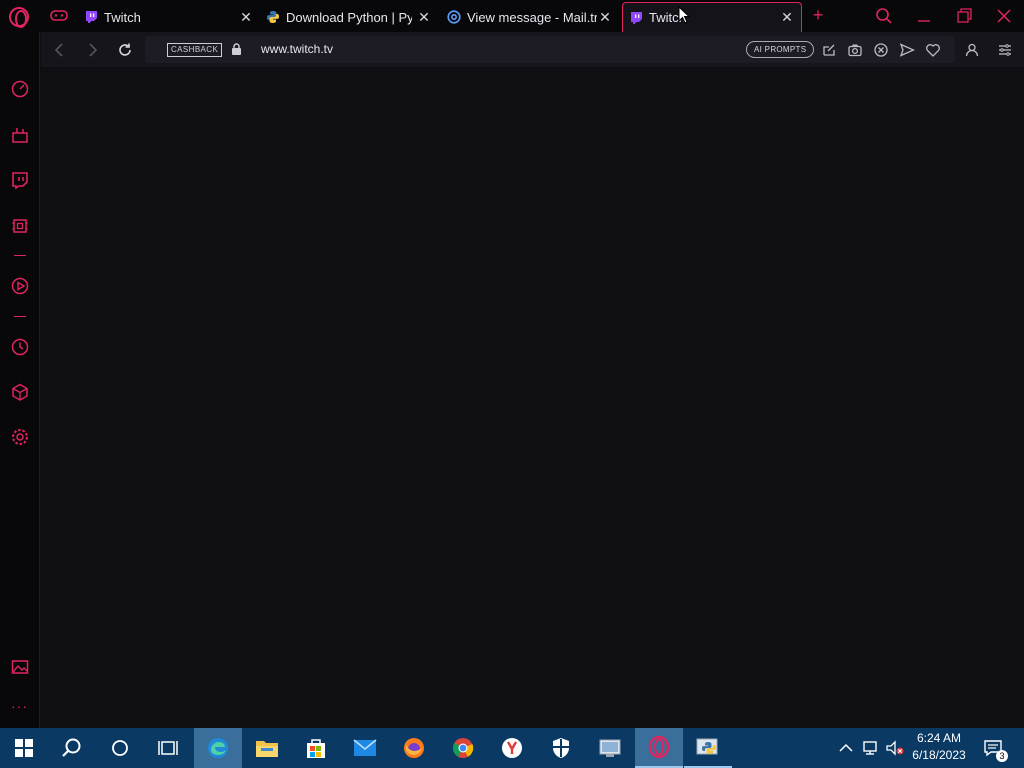  I want to click on python-icon, so click(273, 17).